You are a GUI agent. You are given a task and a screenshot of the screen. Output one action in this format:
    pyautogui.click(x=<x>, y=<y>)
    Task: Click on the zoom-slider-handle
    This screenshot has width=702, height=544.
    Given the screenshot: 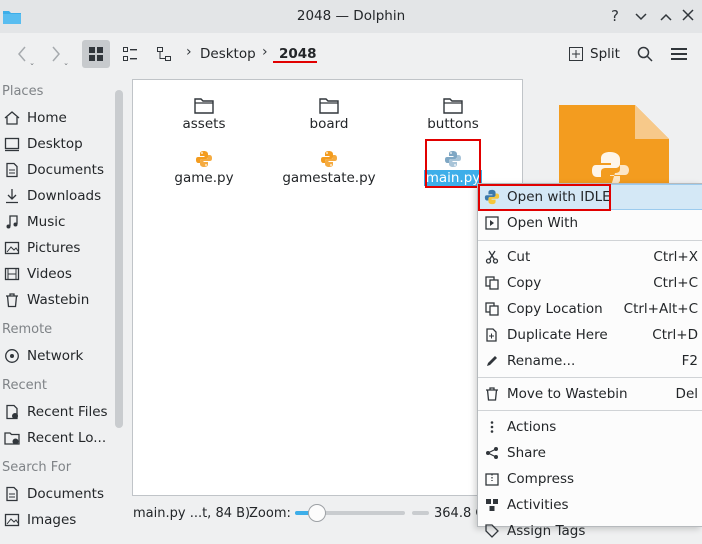 What is the action you would take?
    pyautogui.click(x=317, y=513)
    